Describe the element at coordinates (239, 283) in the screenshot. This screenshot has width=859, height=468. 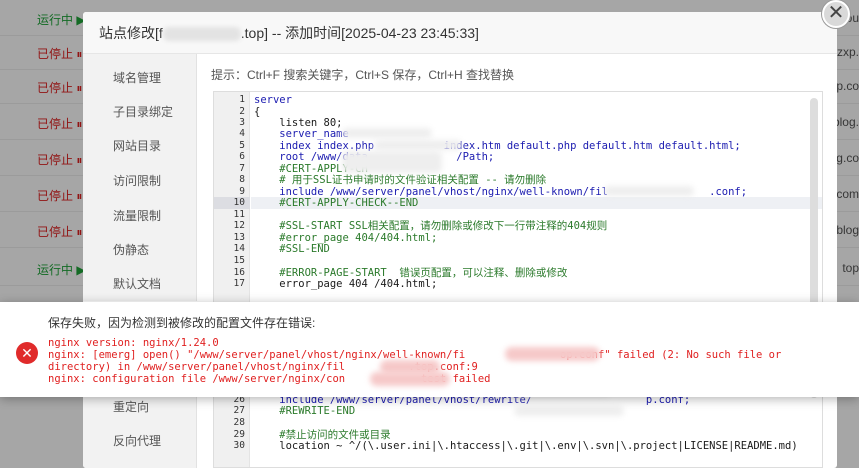
I see `line-number: 17` at that location.